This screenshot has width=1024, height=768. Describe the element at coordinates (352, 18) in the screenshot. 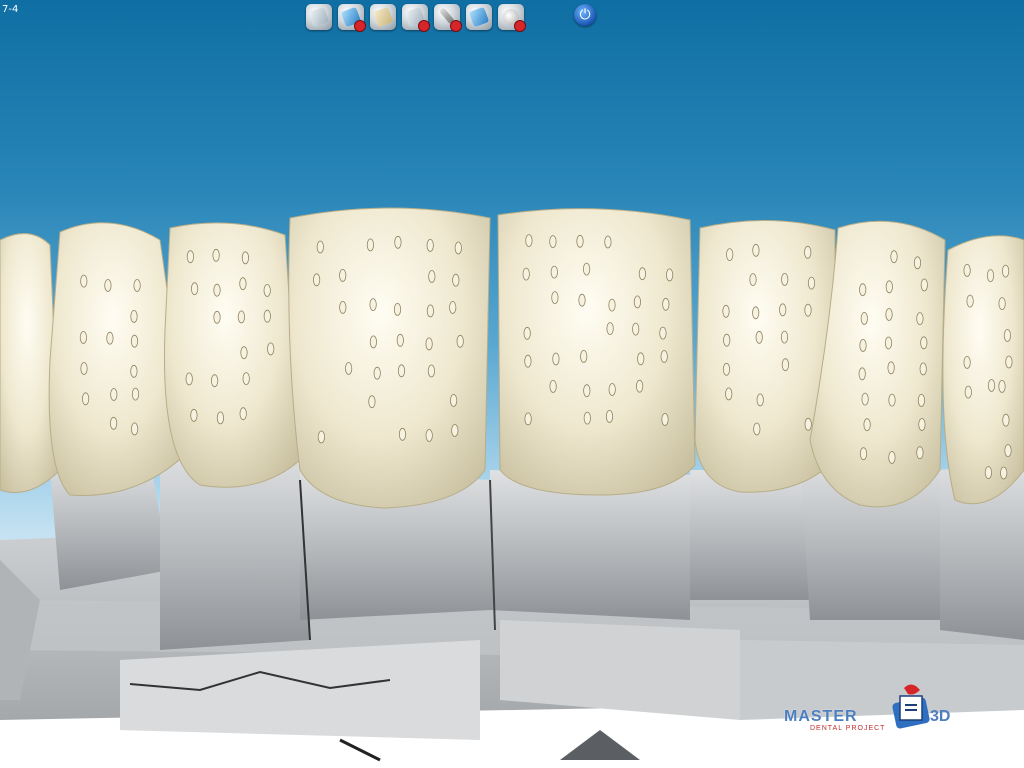

I see `scan-delete-button` at that location.